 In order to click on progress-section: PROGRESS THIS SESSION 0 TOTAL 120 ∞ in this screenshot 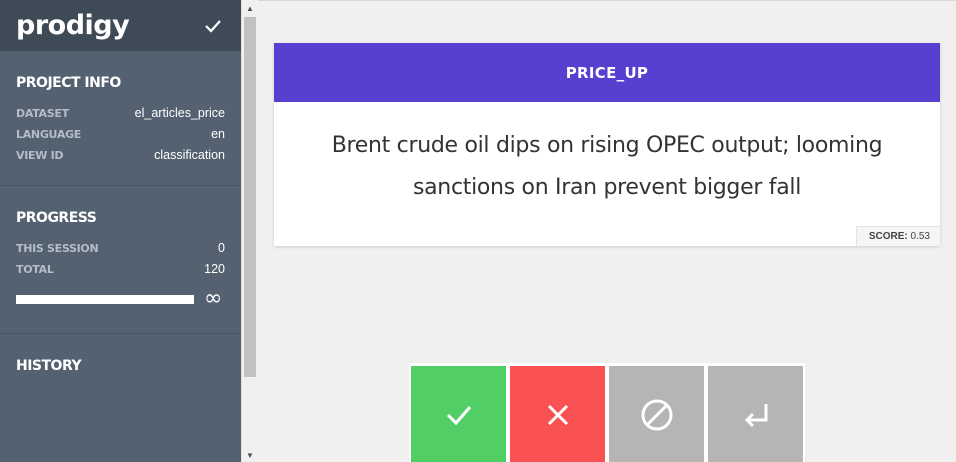, I will do `click(120, 260)`.